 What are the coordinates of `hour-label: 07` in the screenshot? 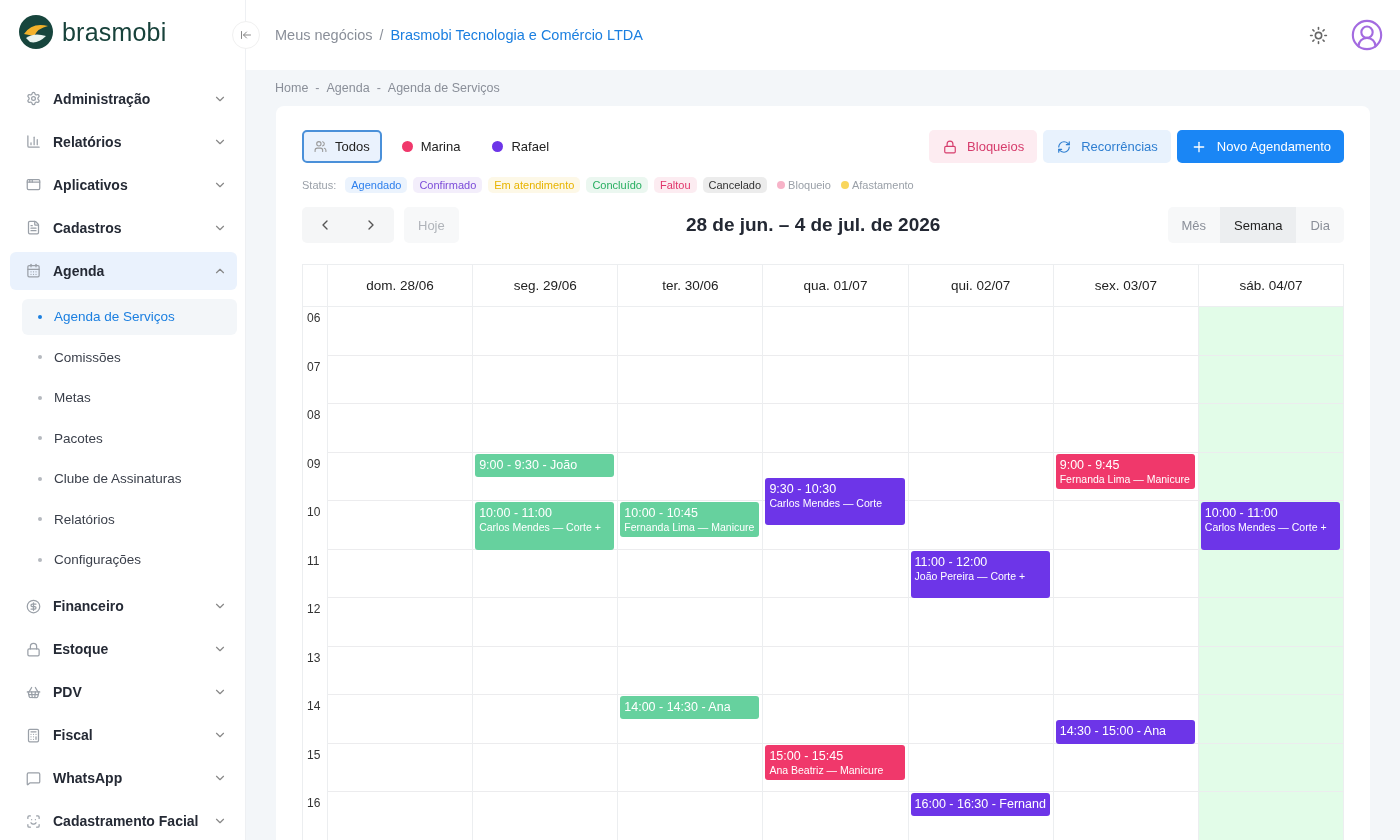 It's located at (314, 367).